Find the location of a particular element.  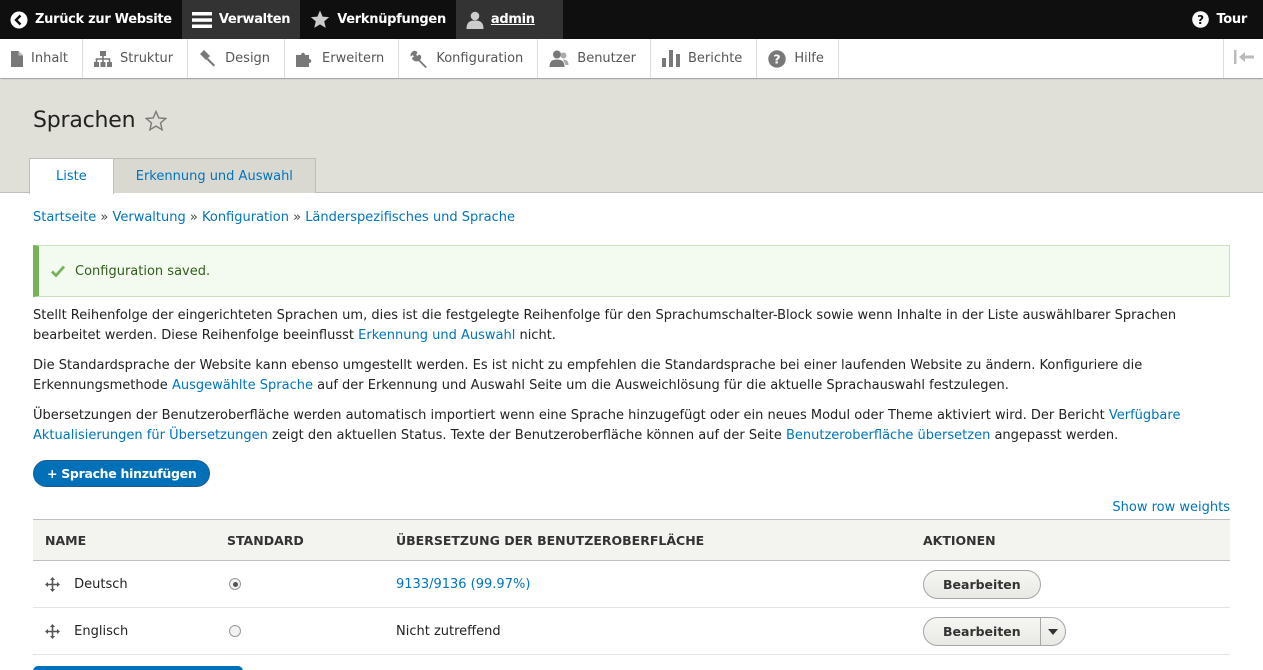

breadcrumb-config: Konfiguration is located at coordinates (245, 217).